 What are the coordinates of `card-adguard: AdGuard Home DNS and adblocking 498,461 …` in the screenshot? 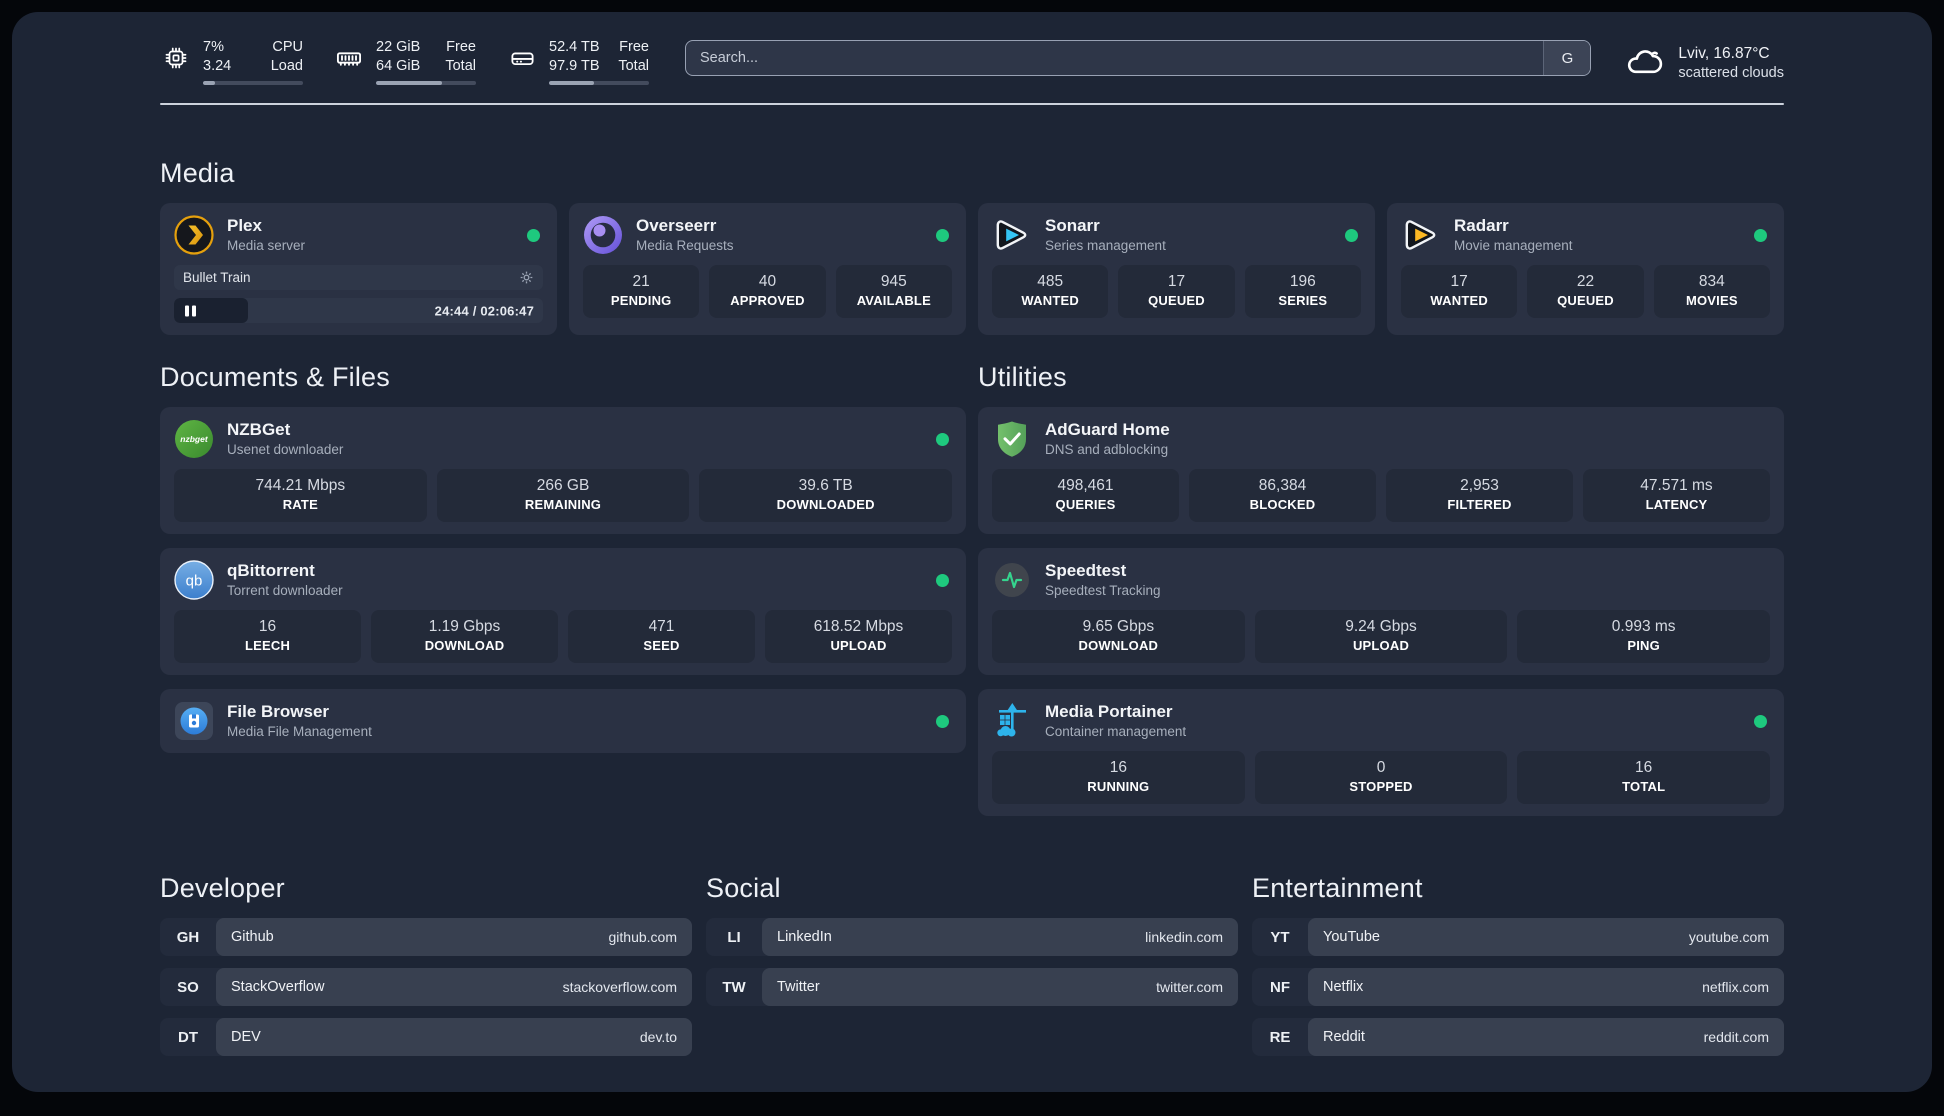 It's located at (1381, 470).